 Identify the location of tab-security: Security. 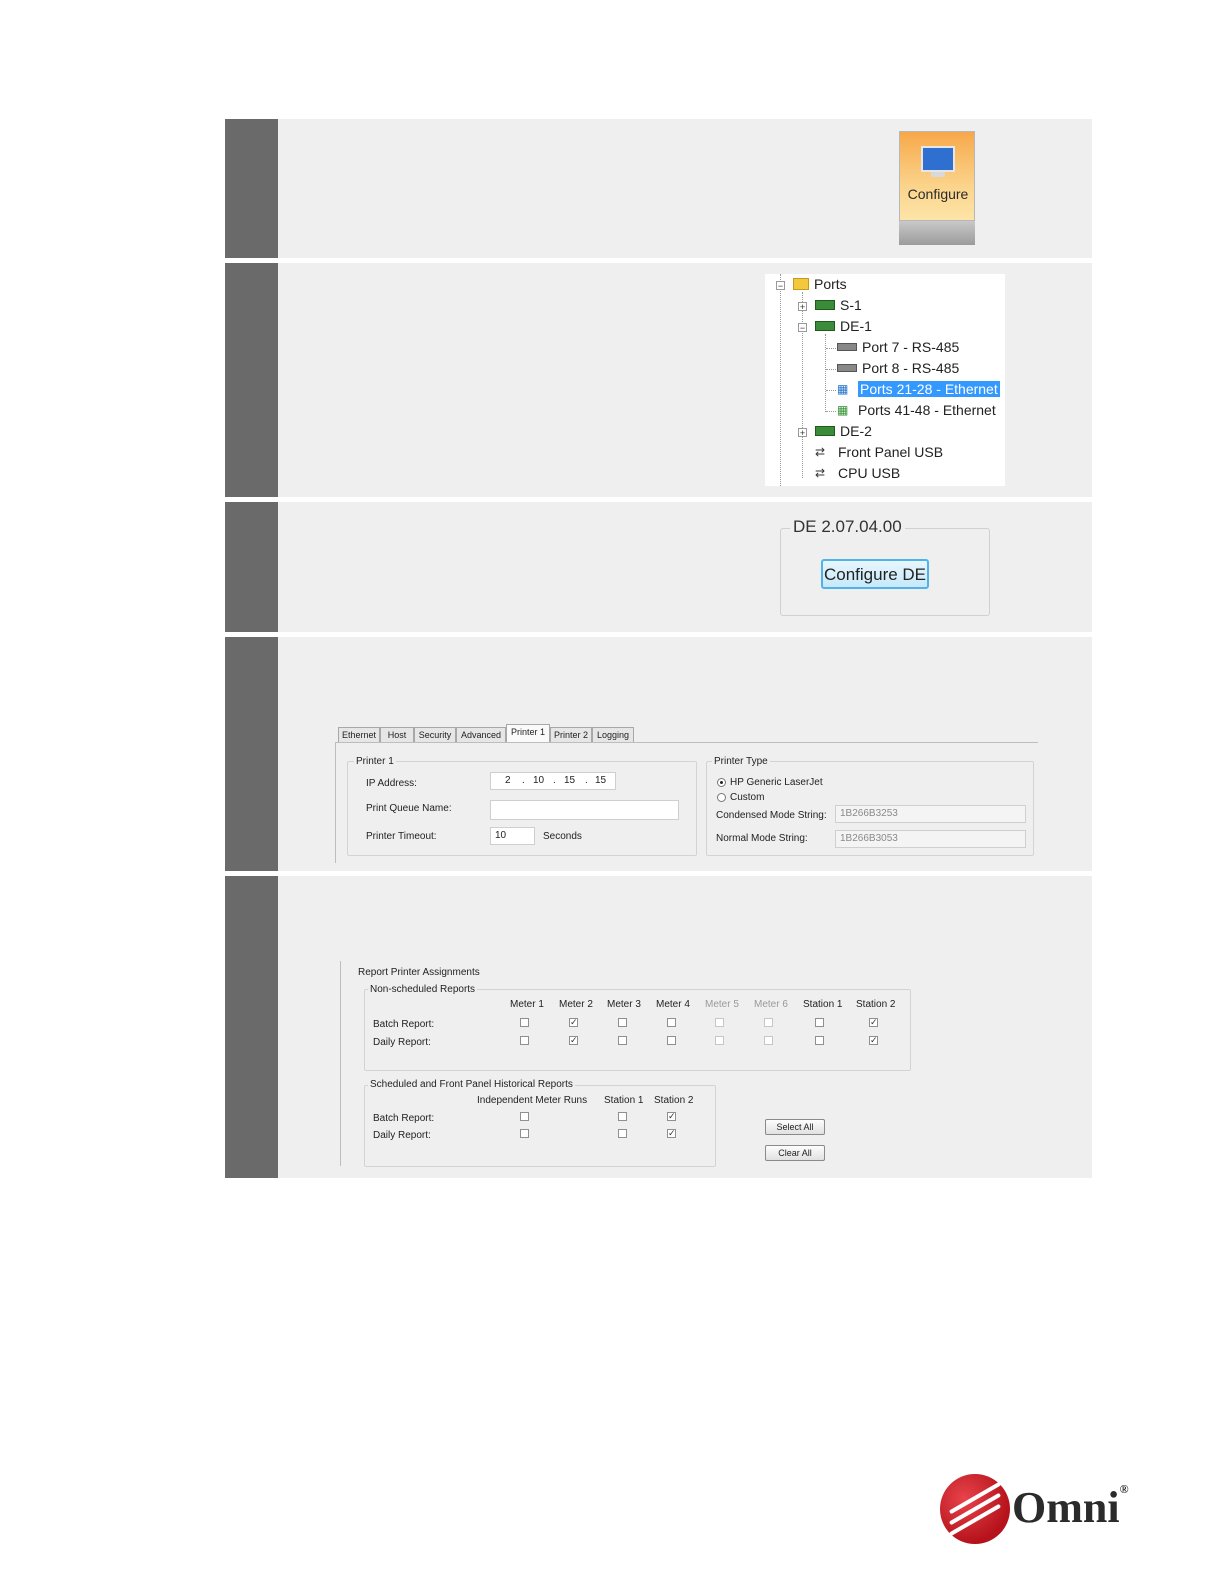
(435, 734).